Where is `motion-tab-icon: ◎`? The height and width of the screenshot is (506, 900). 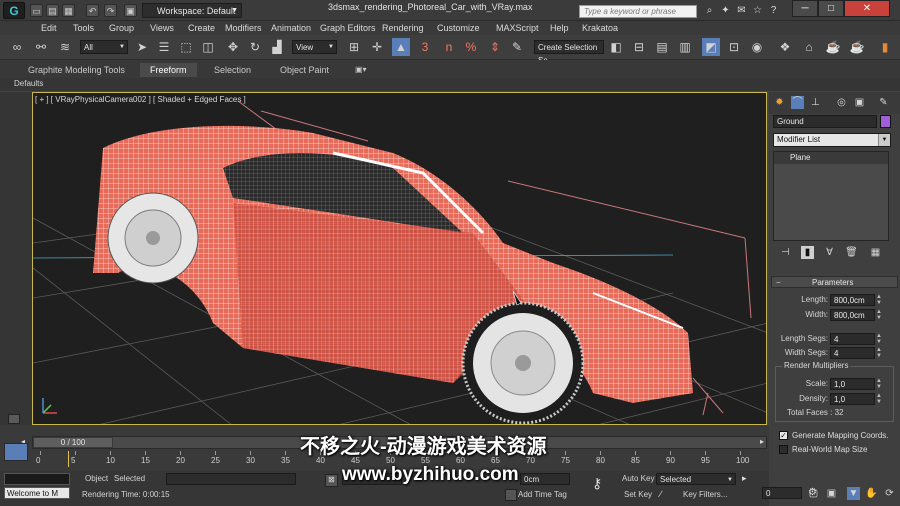
motion-tab-icon: ◎ is located at coordinates (841, 102).